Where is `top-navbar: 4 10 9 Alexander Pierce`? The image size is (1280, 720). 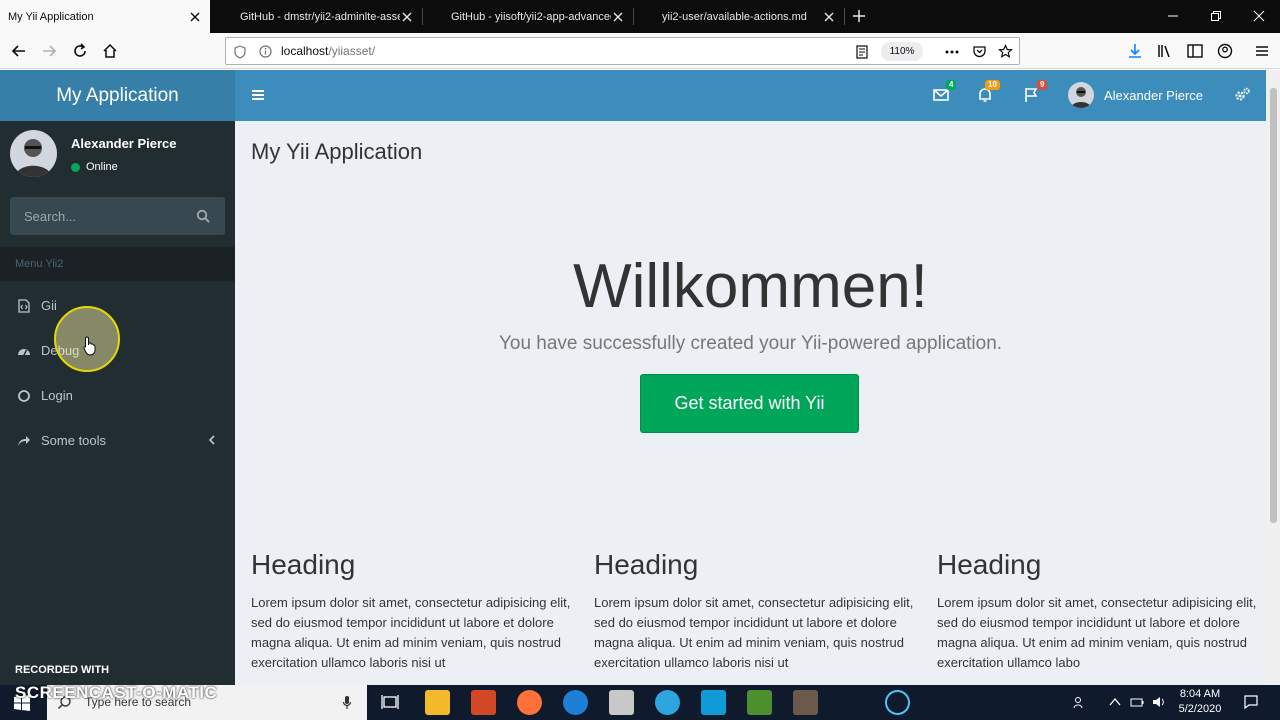
top-navbar: 4 10 9 Alexander Pierce is located at coordinates (750, 95).